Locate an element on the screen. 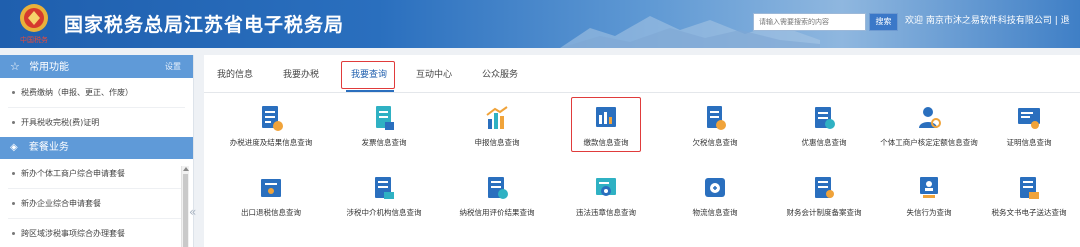 The height and width of the screenshot is (247, 1080). site-title: 国家税务总局江苏省电子税务局 is located at coordinates (204, 25).